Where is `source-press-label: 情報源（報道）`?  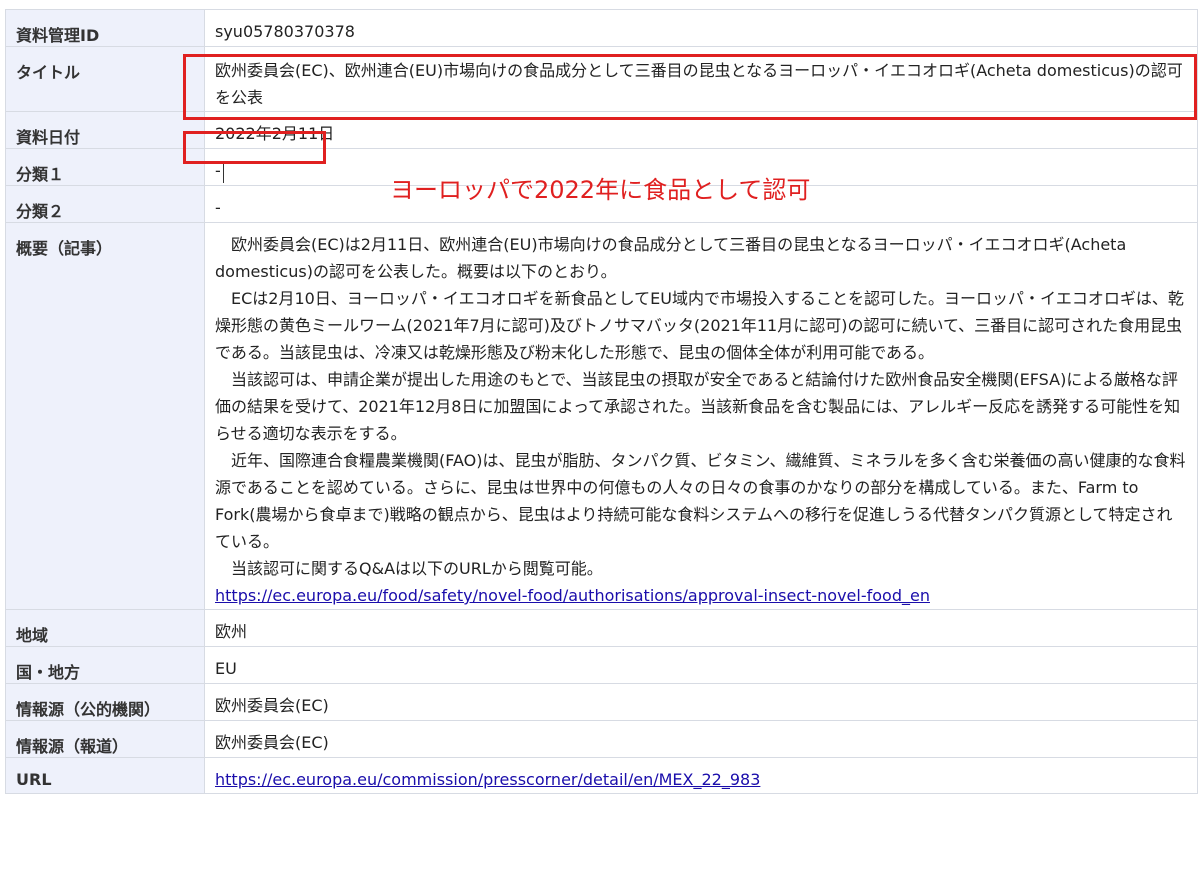
source-press-label: 情報源（報道） is located at coordinates (105, 739).